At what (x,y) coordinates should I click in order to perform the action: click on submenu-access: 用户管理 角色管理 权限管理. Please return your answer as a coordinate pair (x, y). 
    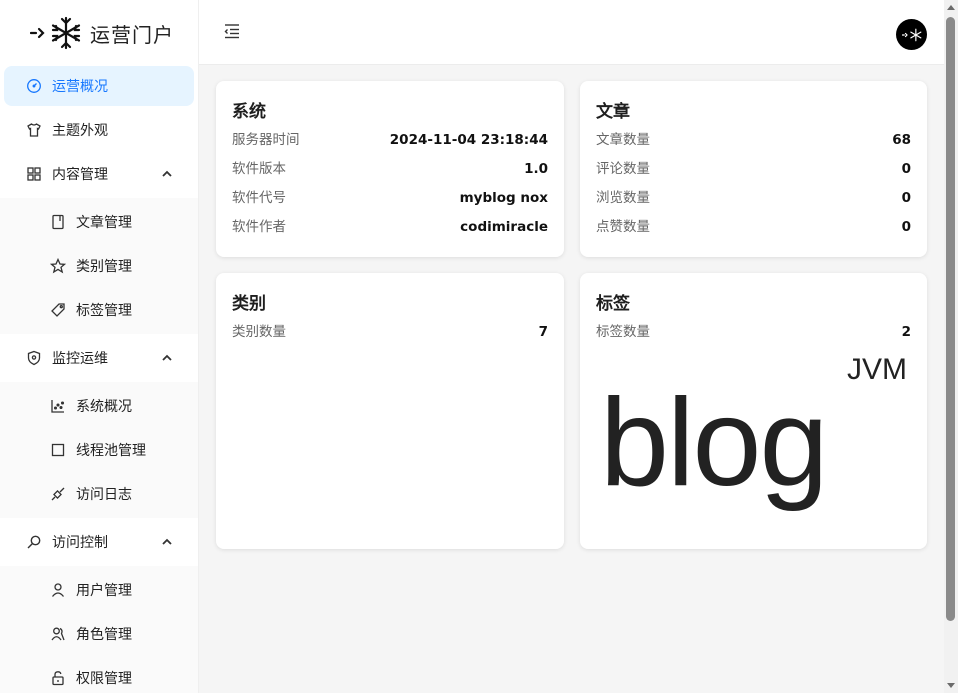
    Looking at the image, I should click on (99, 629).